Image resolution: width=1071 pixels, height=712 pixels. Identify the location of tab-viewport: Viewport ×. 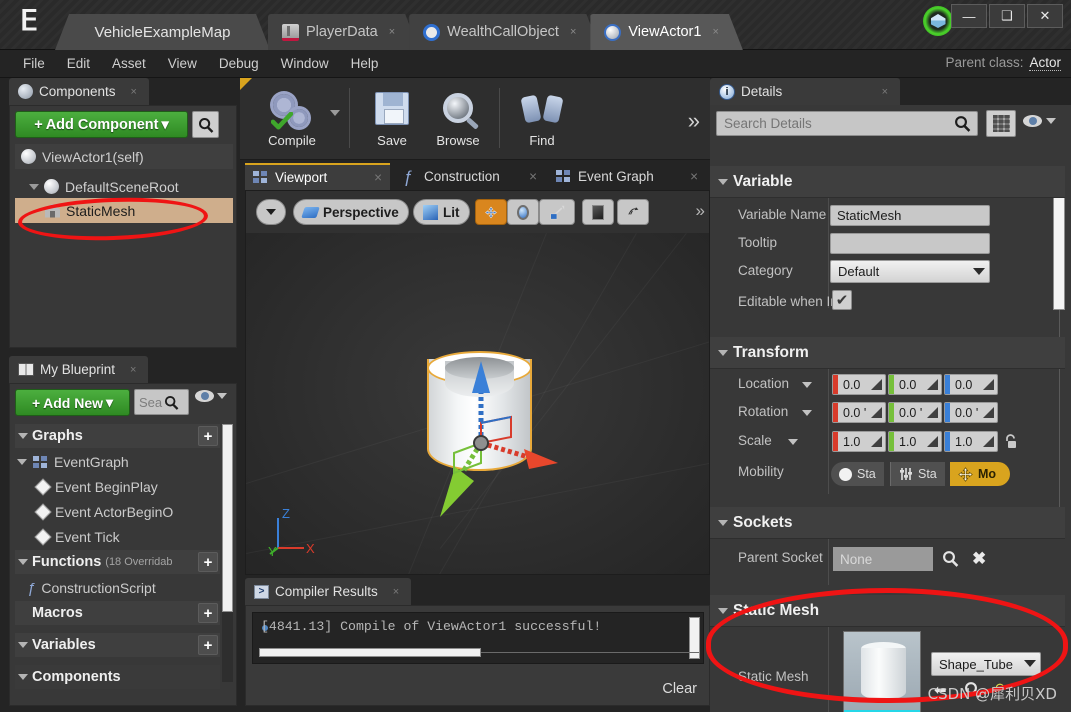
(317, 176).